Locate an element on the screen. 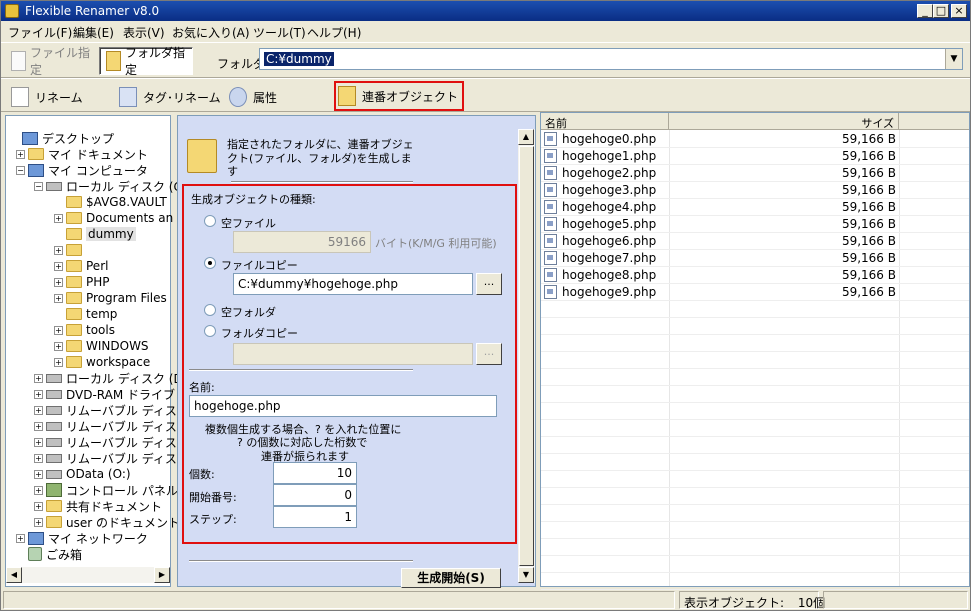 This screenshot has height=611, width=971. tree-item: − ローカル ディスク (C: is located at coordinates (110, 186).